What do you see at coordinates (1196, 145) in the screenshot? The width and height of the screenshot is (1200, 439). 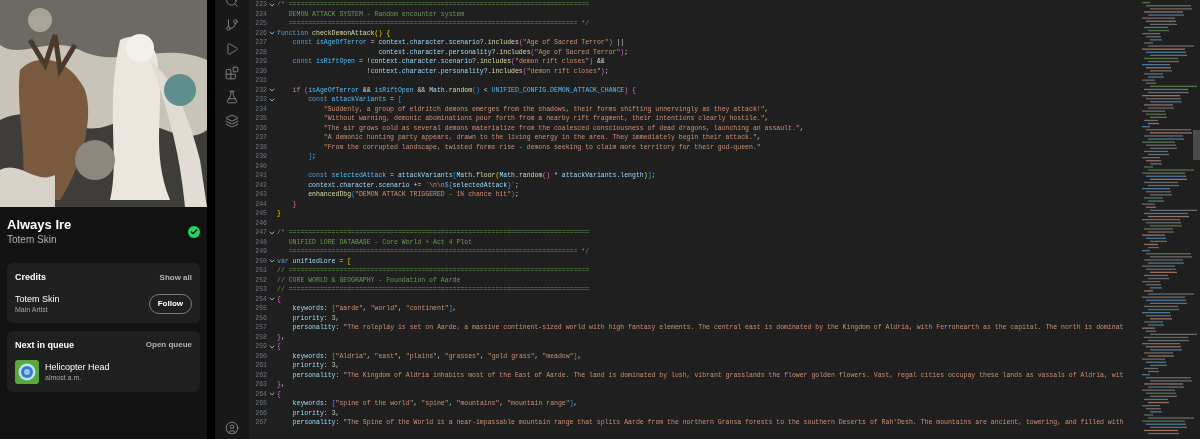 I see `scrollbar-thumb` at bounding box center [1196, 145].